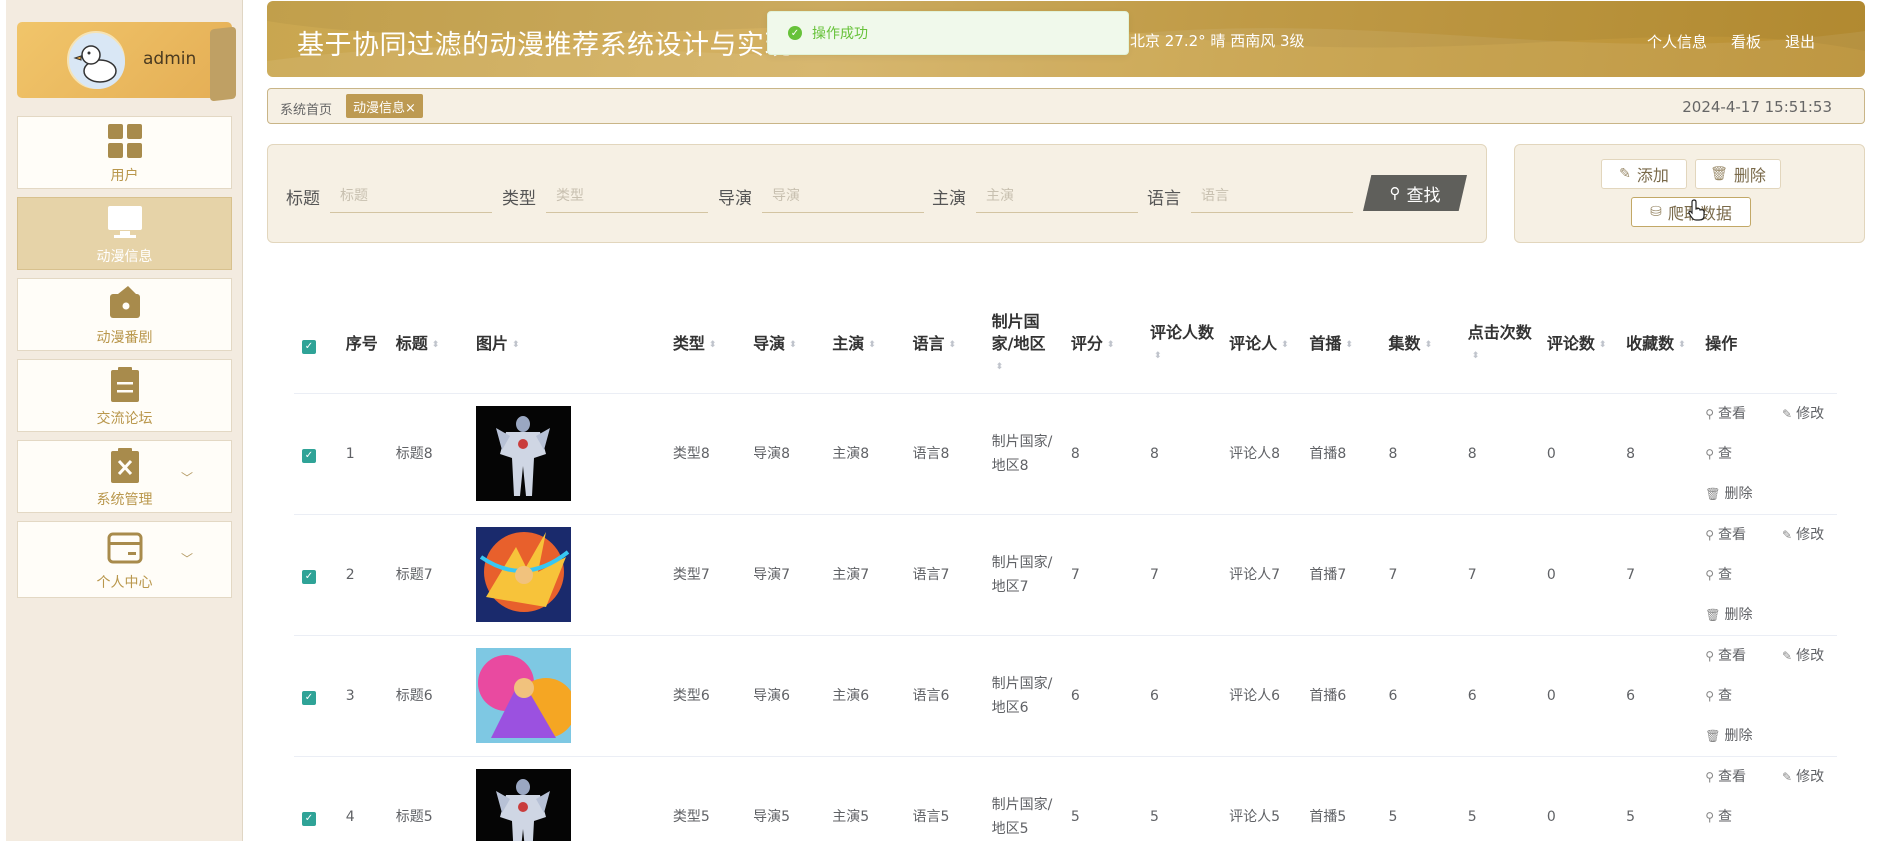  What do you see at coordinates (1738, 174) in the screenshot?
I see `delete-button: 🗑 删除` at bounding box center [1738, 174].